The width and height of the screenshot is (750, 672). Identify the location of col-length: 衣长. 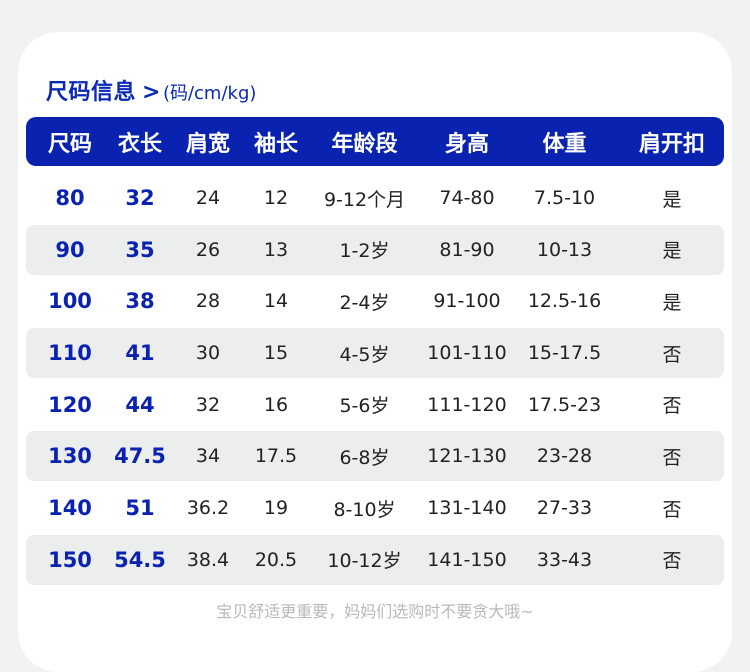
(139, 144).